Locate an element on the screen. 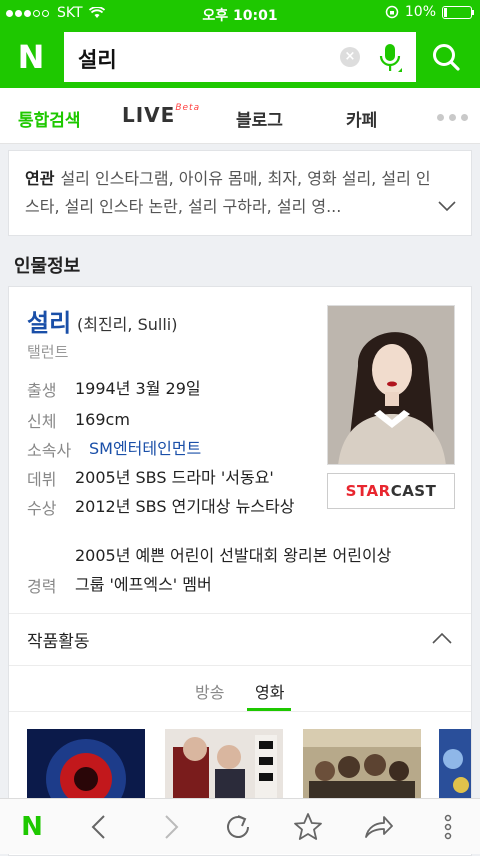  bottom-toolbar: N is located at coordinates (240, 826).